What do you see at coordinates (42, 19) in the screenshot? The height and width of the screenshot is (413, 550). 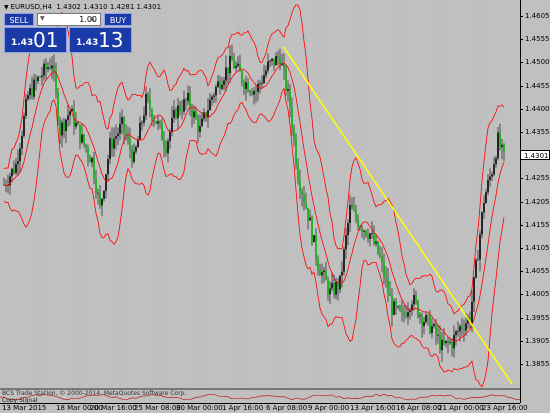 I see `lot-decrease-icon: ▼` at bounding box center [42, 19].